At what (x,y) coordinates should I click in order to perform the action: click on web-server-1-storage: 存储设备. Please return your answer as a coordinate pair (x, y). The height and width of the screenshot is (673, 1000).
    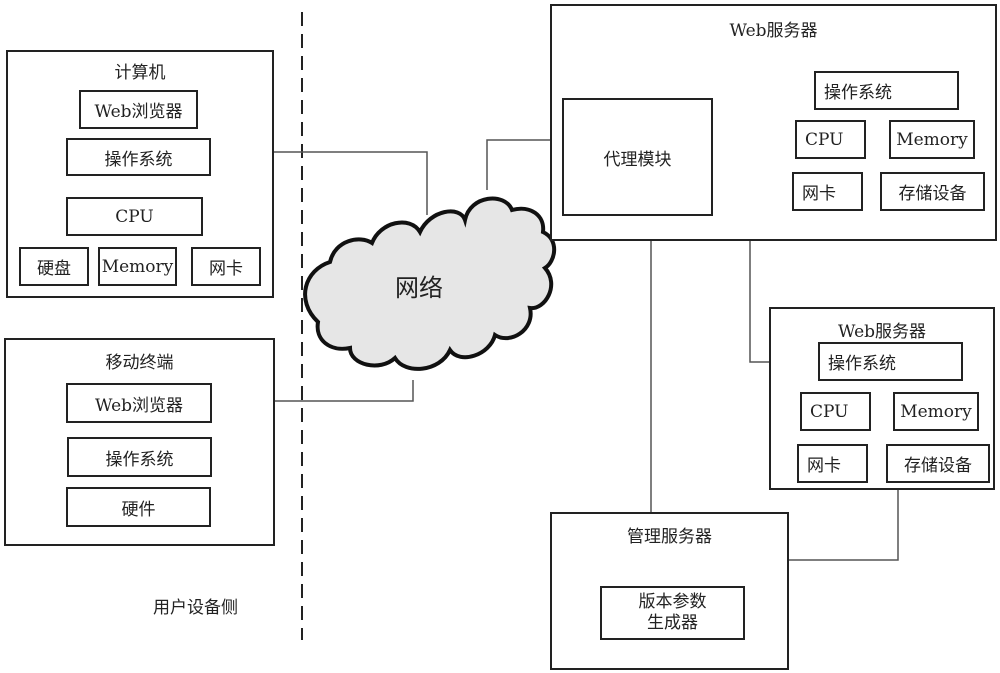
    Looking at the image, I should click on (932, 191).